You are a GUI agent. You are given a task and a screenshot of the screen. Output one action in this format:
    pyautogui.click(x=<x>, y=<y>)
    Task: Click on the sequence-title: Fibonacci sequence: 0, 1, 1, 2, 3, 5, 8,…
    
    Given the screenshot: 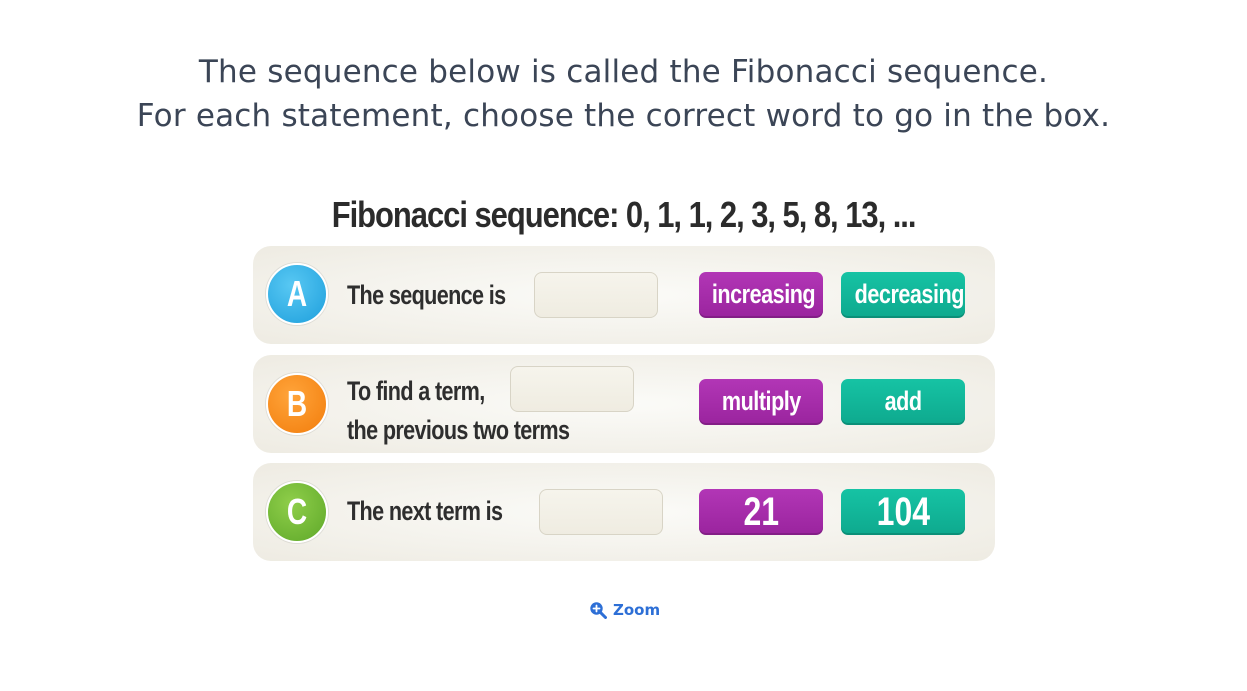 What is the action you would take?
    pyautogui.click(x=624, y=214)
    